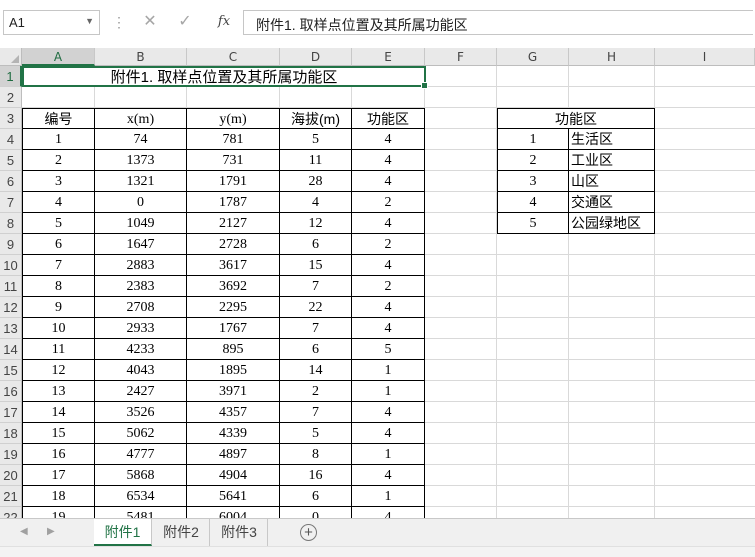 The height and width of the screenshot is (557, 755). Describe the element at coordinates (11, 160) in the screenshot. I see `row-header-5: 5` at that location.